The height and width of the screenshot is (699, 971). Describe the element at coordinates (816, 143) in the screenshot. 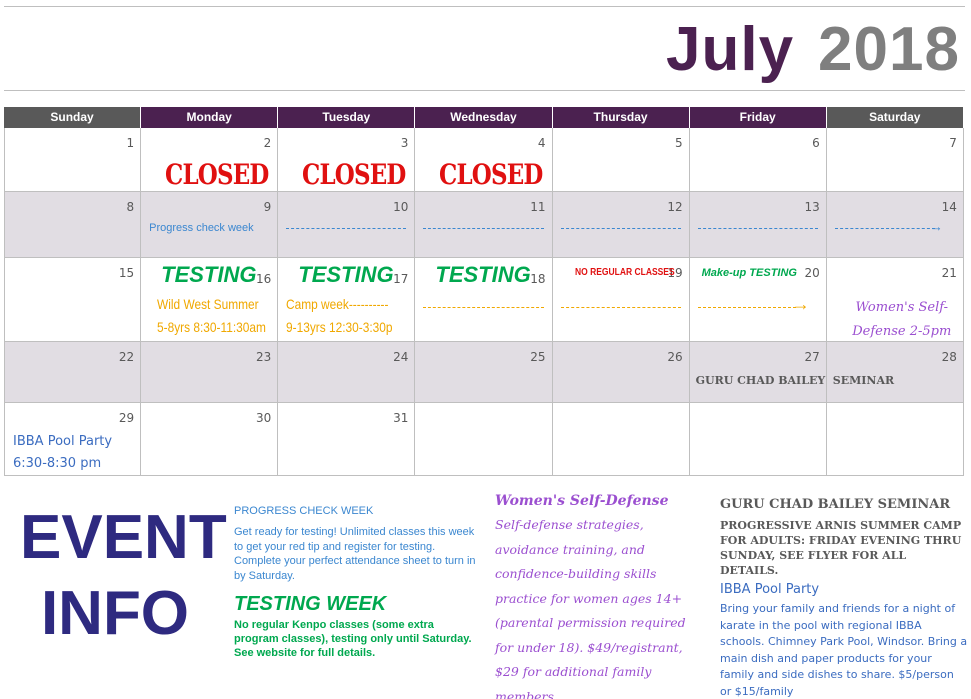

I see `day-number: 6` at that location.